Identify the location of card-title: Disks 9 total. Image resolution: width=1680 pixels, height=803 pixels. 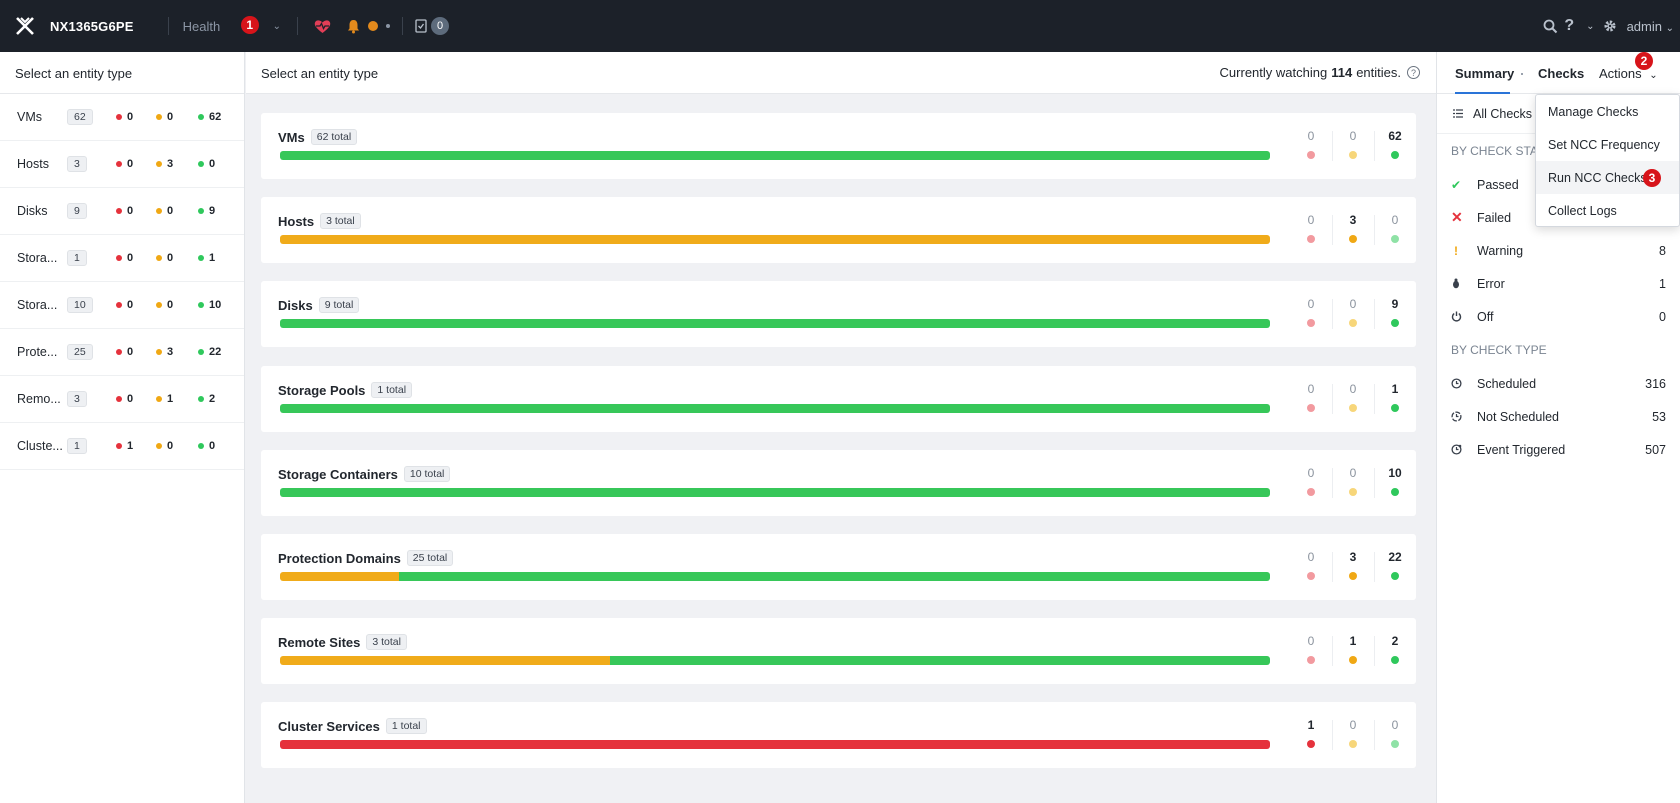
(319, 305).